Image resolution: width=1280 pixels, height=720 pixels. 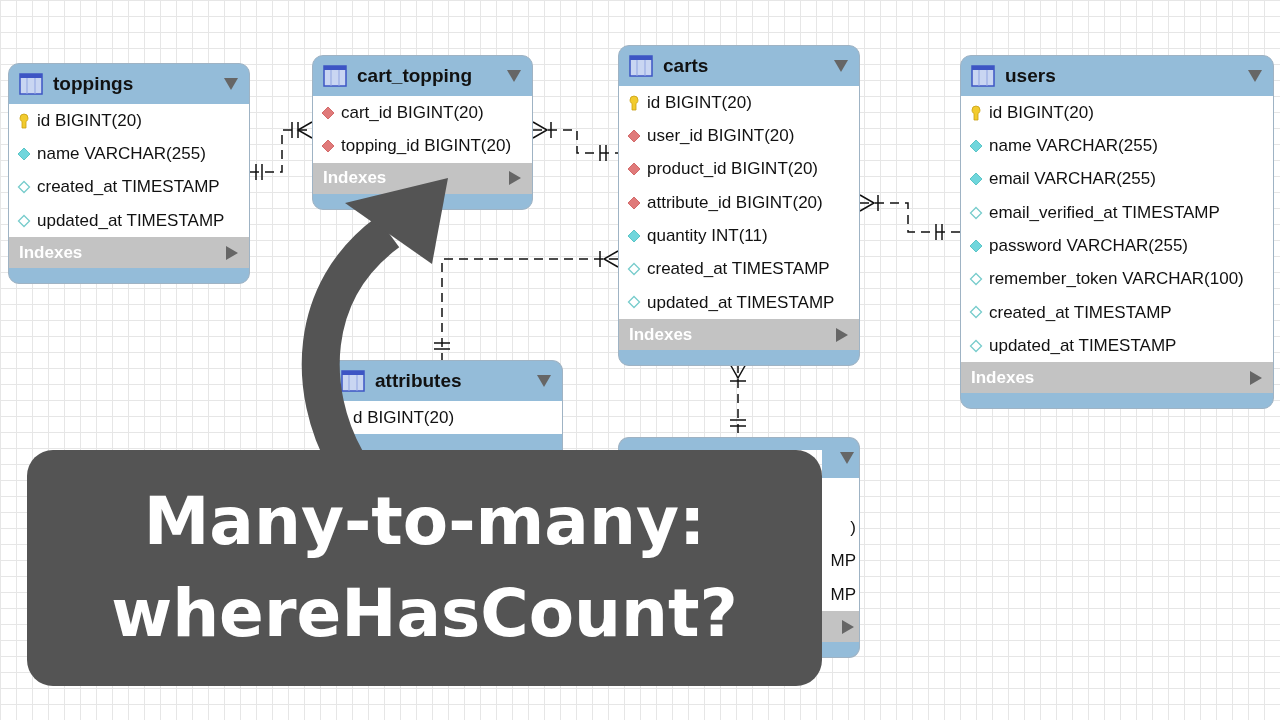 I want to click on table-card: users id BIGINT(20) name VARCHAR(255) email VARCHAR(255) email_verified_at TIMESTAMP password VARCHAR(255) remember_token VARCHAR(100) created_at TIMESTAMP updated_at TIMESTAMP Indexes, so click(x=1117, y=232).